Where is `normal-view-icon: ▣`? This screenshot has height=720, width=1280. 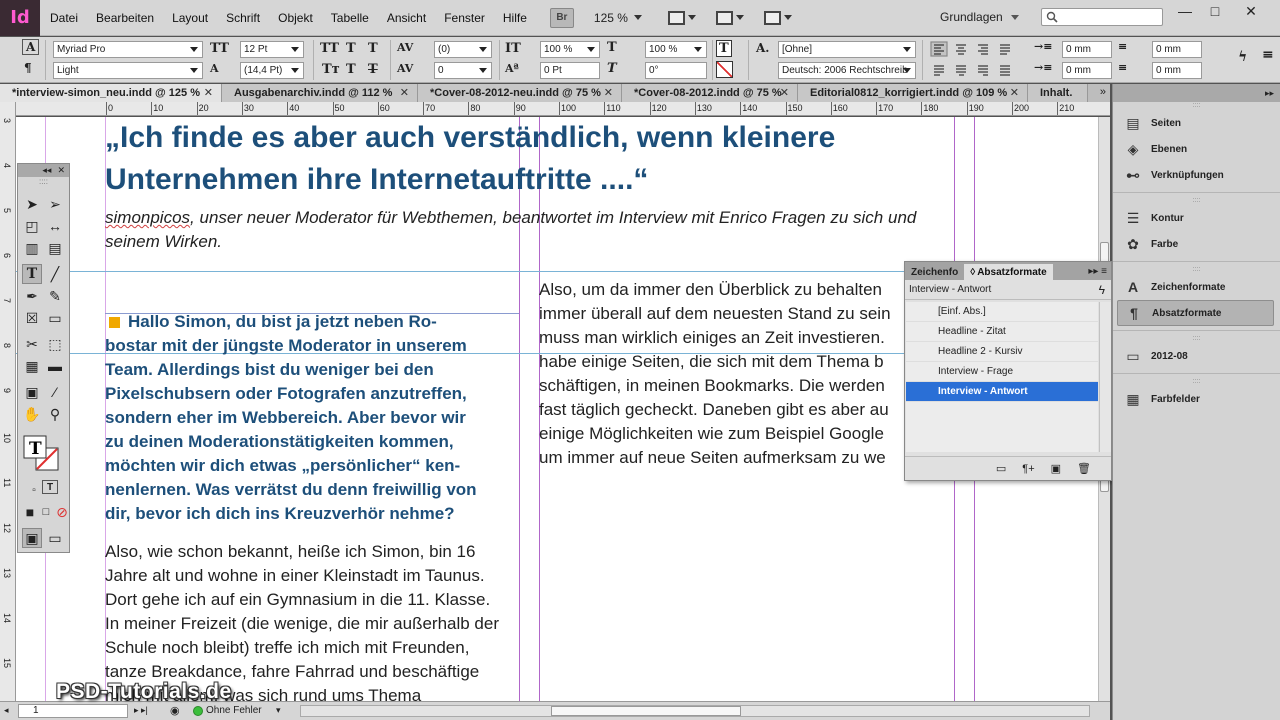 normal-view-icon: ▣ is located at coordinates (32, 538).